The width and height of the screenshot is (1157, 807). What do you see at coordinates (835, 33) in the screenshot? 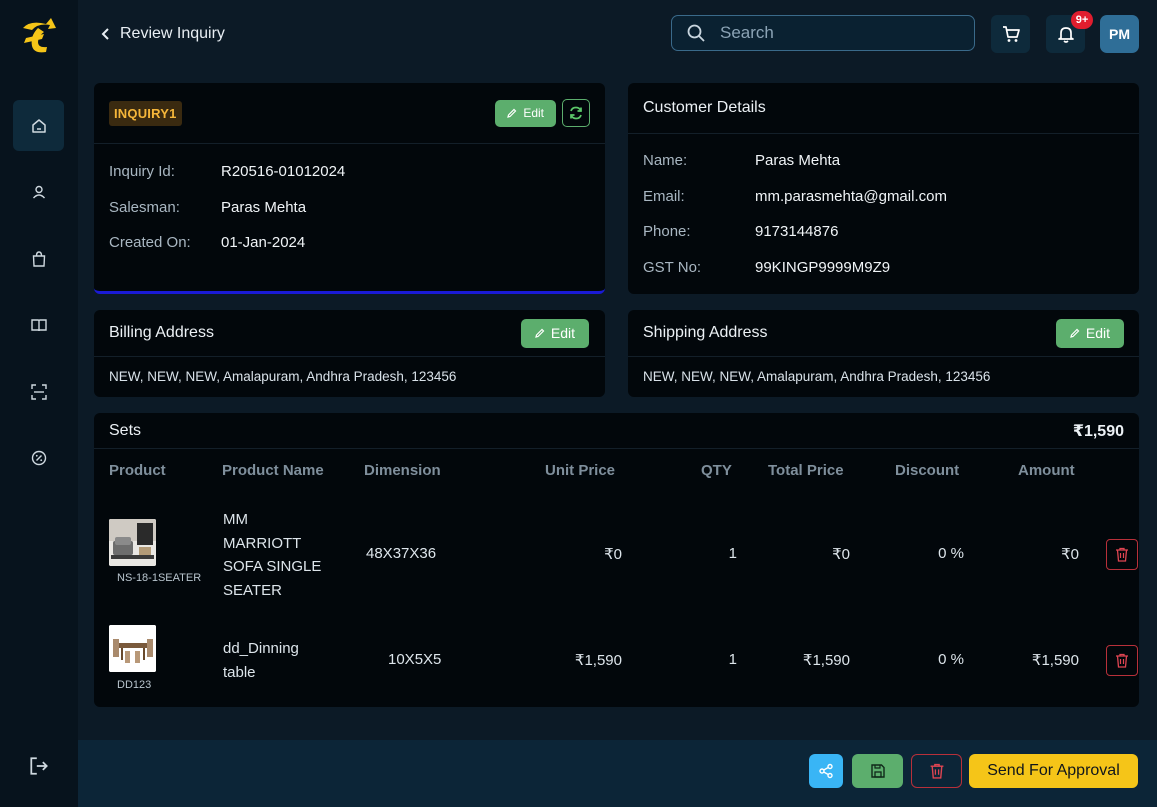
I see `search-input` at bounding box center [835, 33].